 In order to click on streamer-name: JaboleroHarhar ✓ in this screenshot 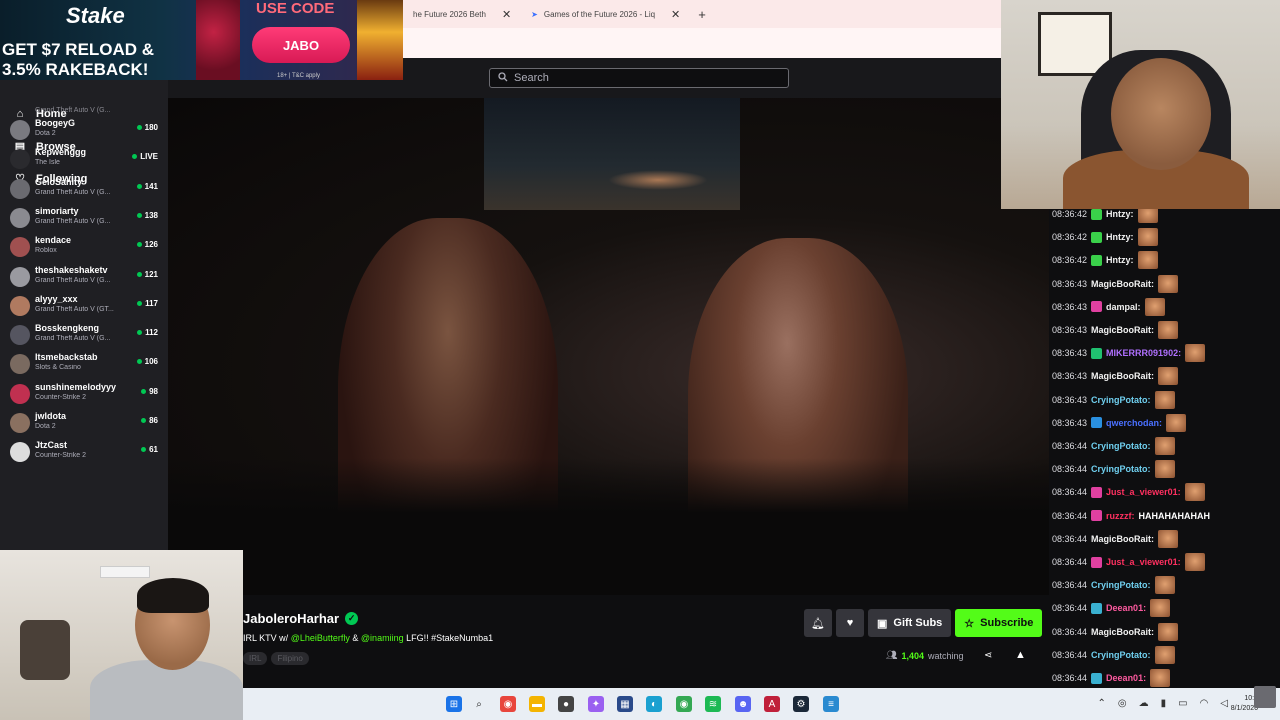, I will do `click(301, 618)`.